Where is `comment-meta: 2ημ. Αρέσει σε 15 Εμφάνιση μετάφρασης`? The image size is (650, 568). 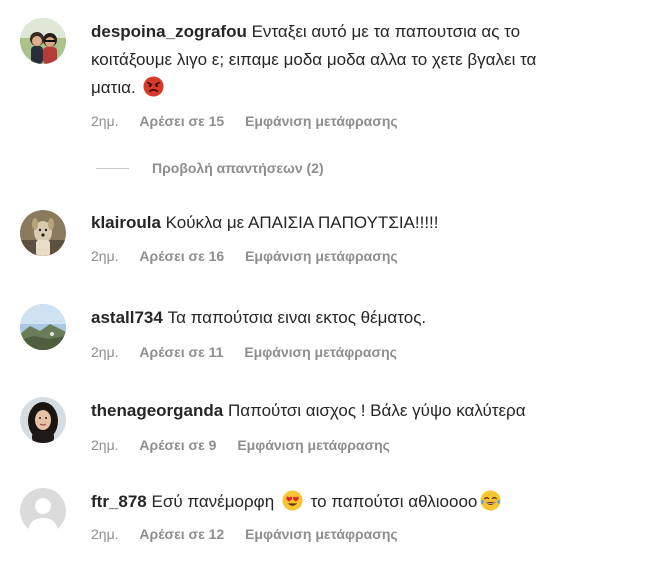
comment-meta: 2ημ. Αρέσει σε 15 Εμφάνιση μετάφρασης is located at coordinates (363, 121).